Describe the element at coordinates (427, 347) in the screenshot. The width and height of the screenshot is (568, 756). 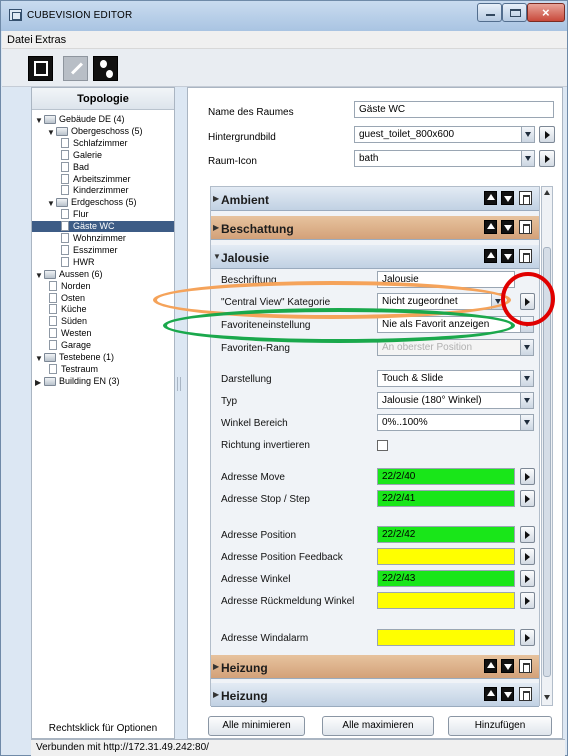
I see `rang-value: An oberster Position` at that location.